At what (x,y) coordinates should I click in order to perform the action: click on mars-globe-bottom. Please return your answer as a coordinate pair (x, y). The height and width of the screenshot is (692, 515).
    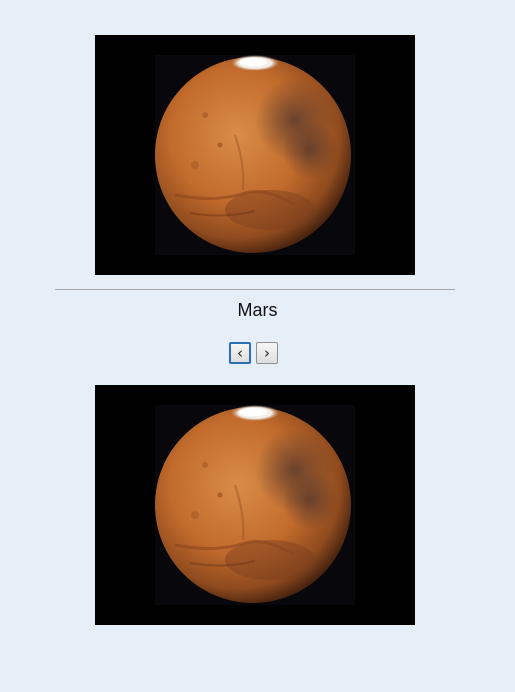
    Looking at the image, I should click on (255, 505).